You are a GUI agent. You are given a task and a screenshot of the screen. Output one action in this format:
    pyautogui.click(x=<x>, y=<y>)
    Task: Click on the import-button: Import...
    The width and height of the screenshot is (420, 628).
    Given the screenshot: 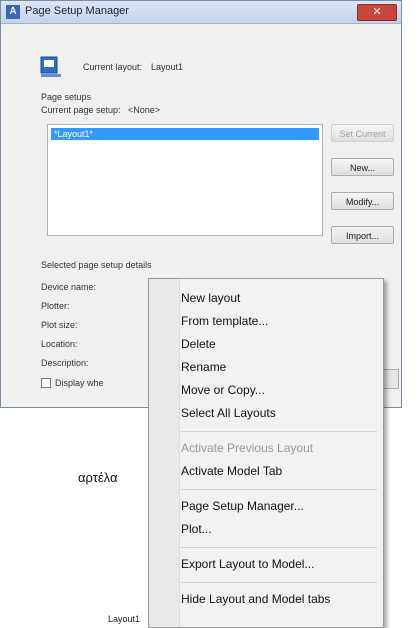 What is the action you would take?
    pyautogui.click(x=362, y=235)
    